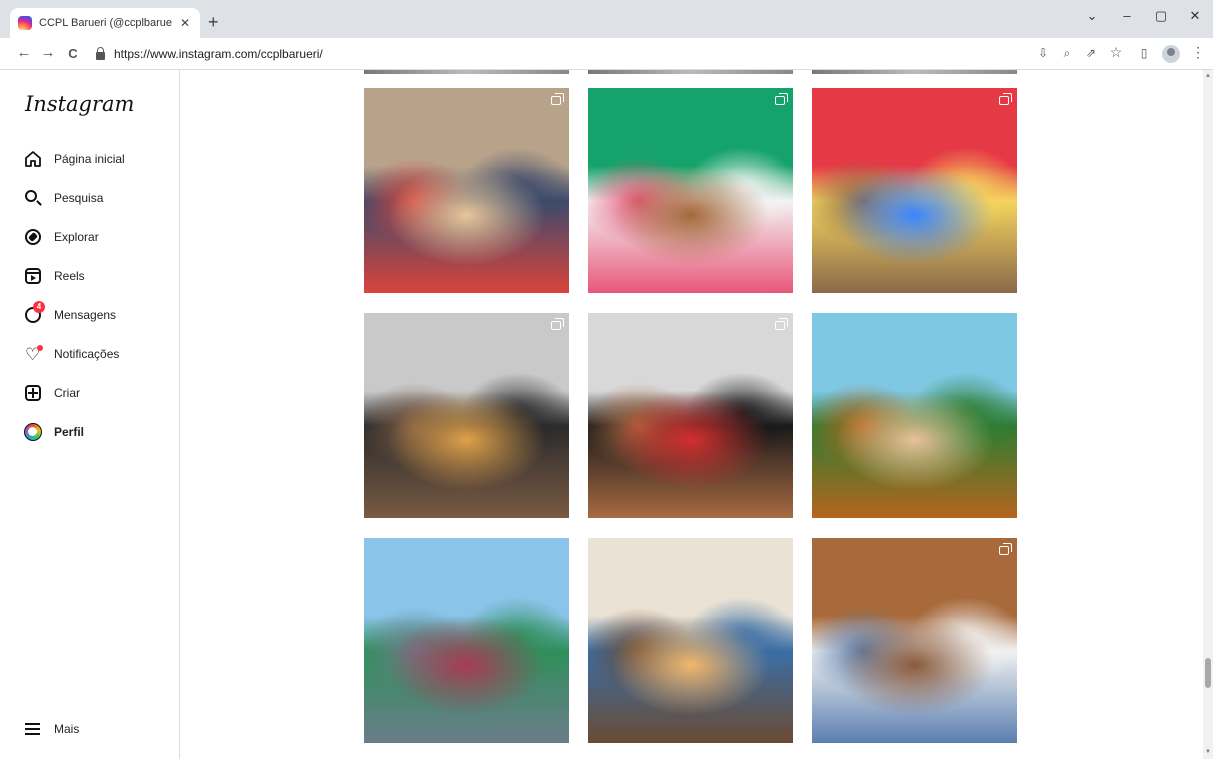 The width and height of the screenshot is (1213, 759). Describe the element at coordinates (1067, 53) in the screenshot. I see `zoom-icon: ⌕` at that location.